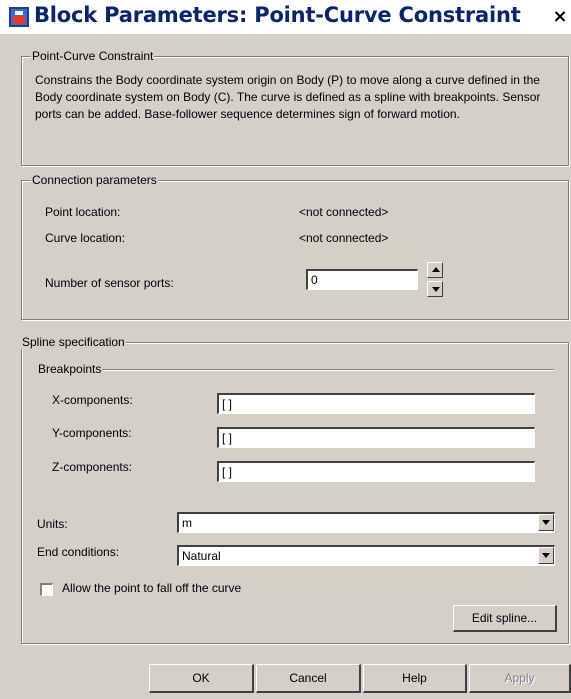  Describe the element at coordinates (366, 555) in the screenshot. I see `end-conditions-select: Natural` at that location.